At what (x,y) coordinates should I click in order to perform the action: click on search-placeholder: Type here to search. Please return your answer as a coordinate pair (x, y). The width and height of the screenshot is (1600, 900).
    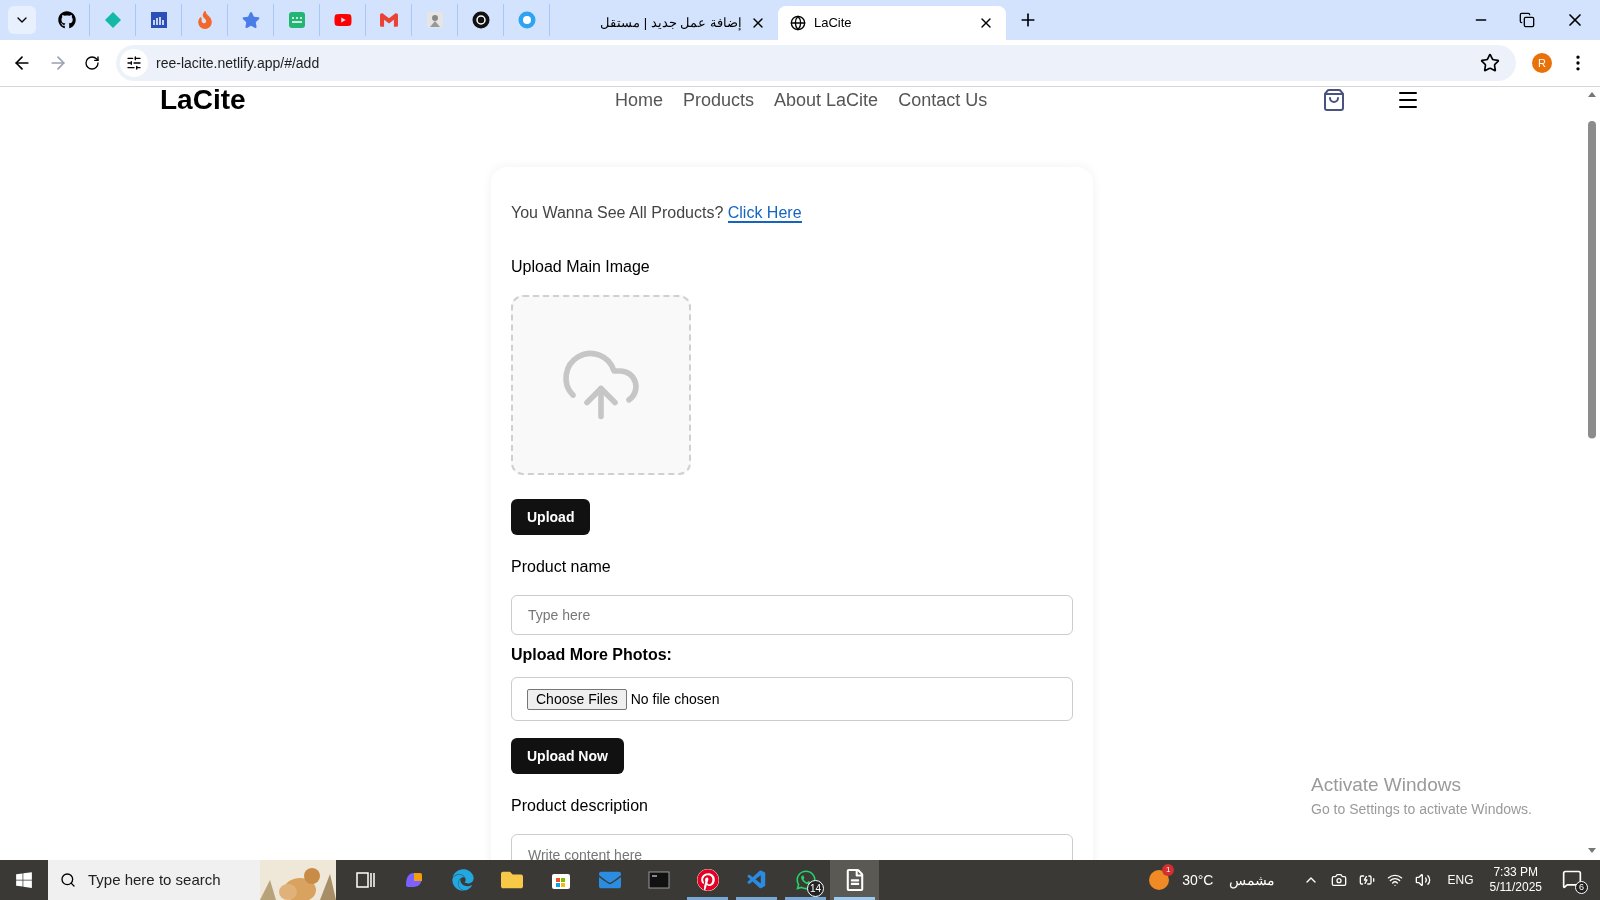
    Looking at the image, I should click on (155, 879).